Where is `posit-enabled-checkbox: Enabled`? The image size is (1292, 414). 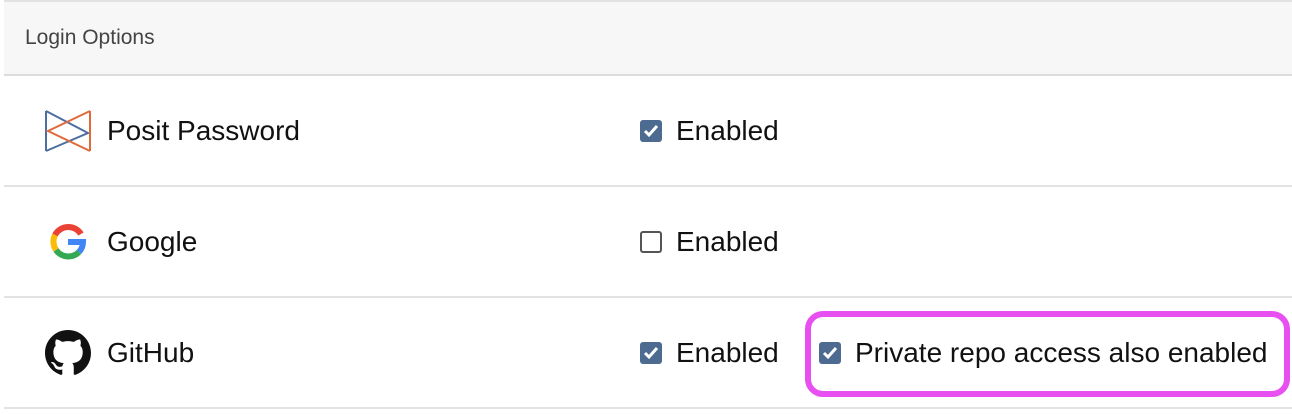
posit-enabled-checkbox: Enabled is located at coordinates (709, 131).